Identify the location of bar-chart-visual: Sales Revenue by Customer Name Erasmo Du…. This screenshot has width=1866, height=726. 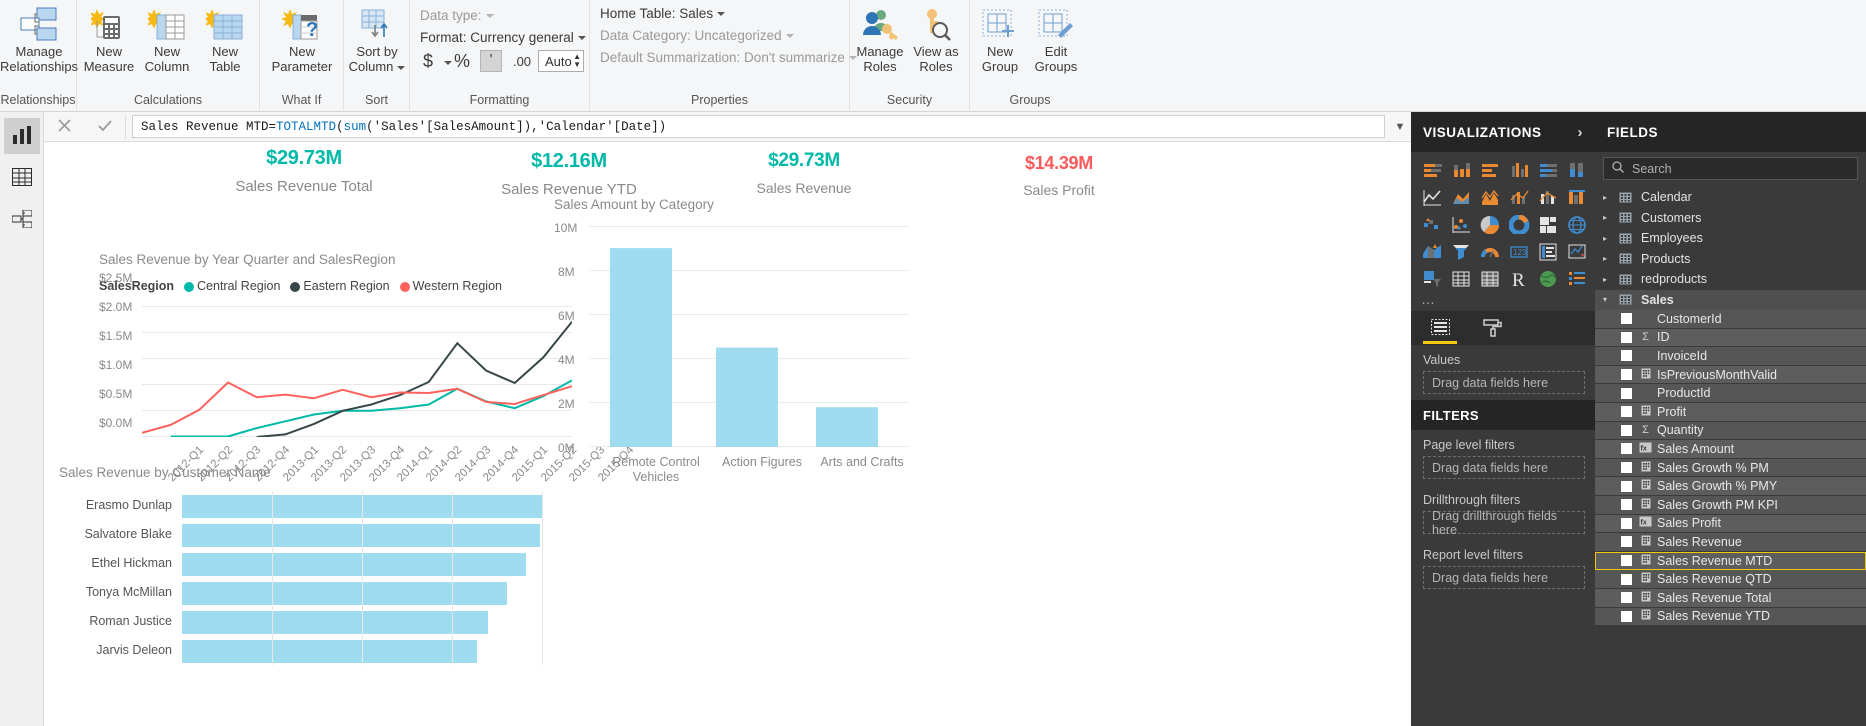
(304, 595).